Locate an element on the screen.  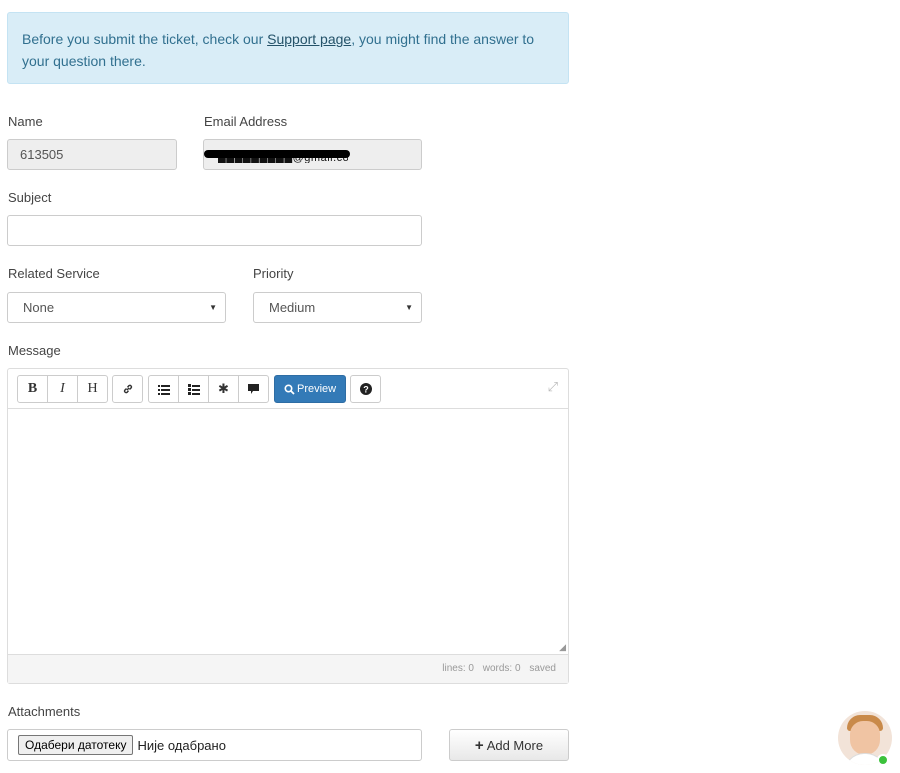
email-redaction is located at coordinates (277, 154).